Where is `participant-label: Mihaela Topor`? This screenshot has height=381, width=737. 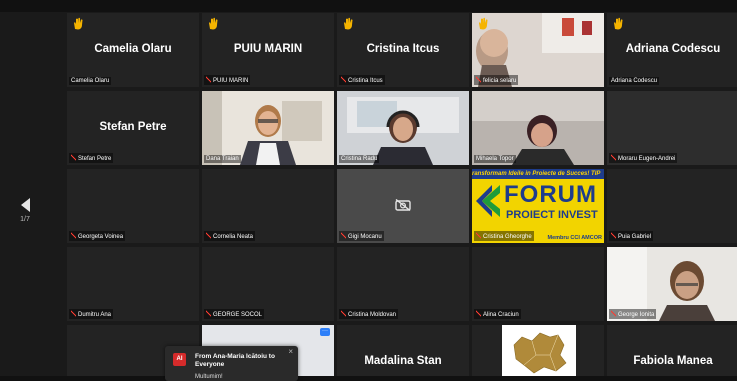
participant-label: Mihaela Topor is located at coordinates (495, 159).